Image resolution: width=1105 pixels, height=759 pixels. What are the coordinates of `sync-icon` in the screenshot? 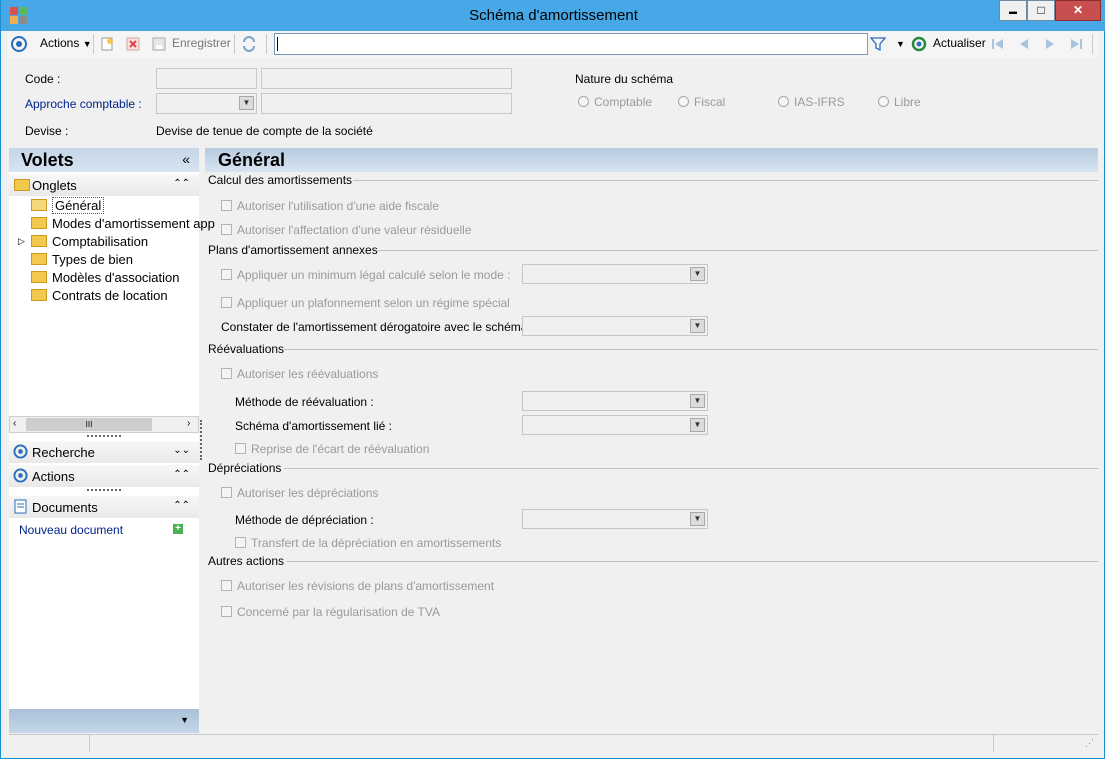 It's located at (249, 44).